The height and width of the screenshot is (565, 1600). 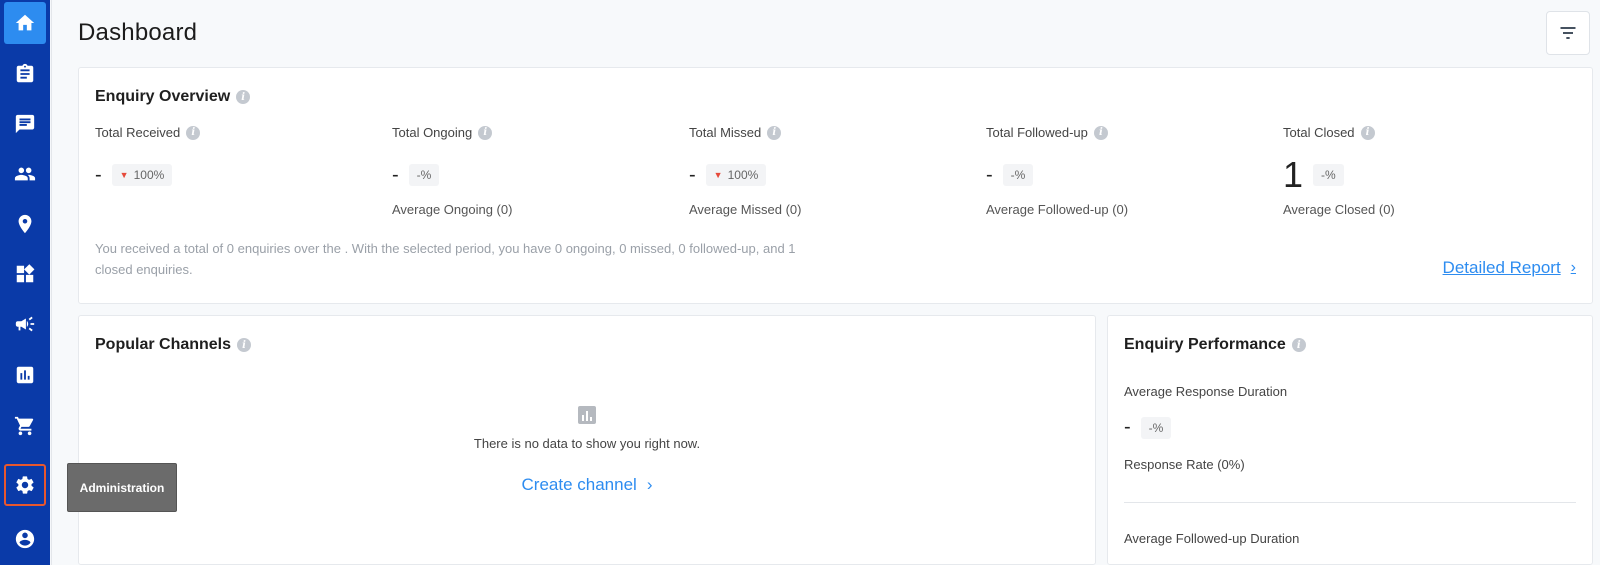 I want to click on cart-icon, so click(x=24, y=426).